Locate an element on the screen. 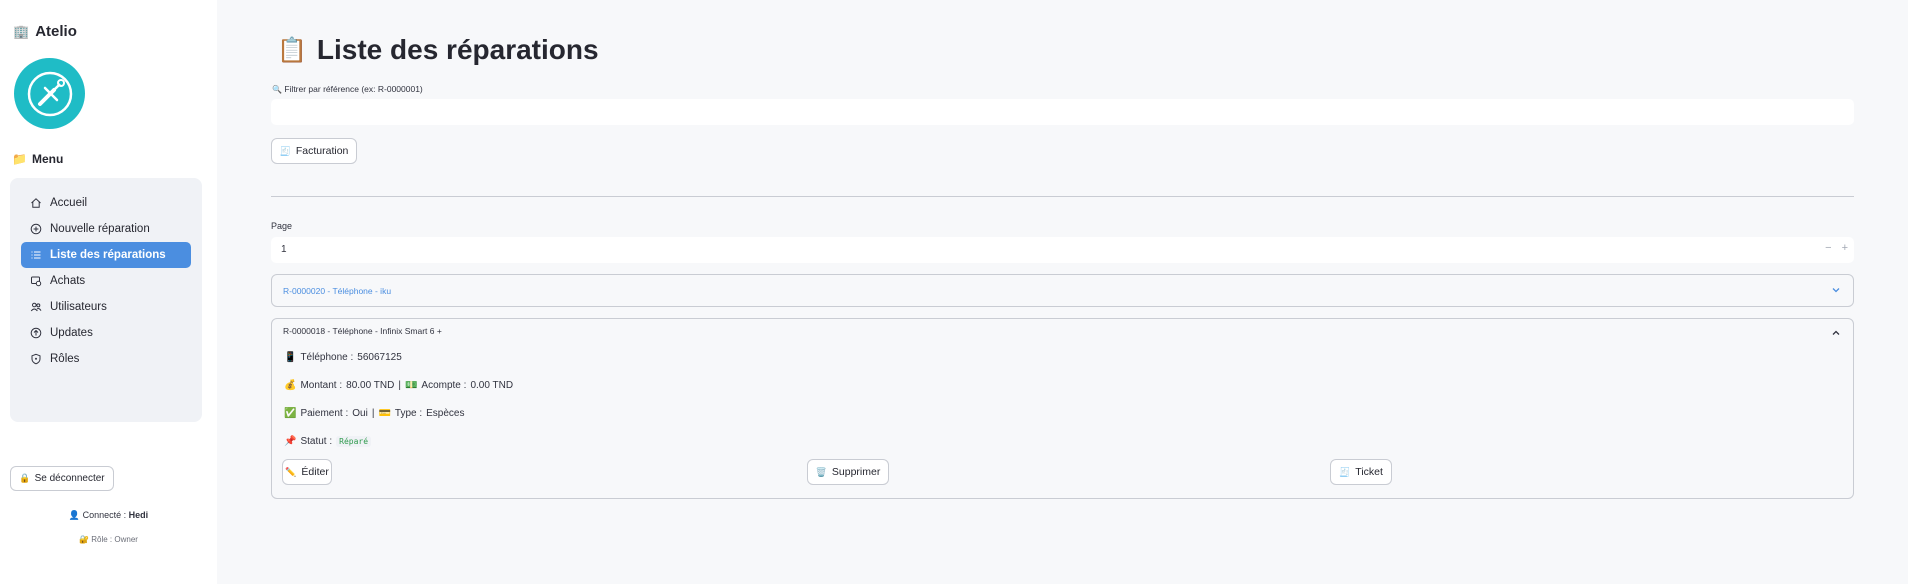 This screenshot has width=1908, height=584. sidebar-item-liste-reparations: Liste des réparations is located at coordinates (106, 255).